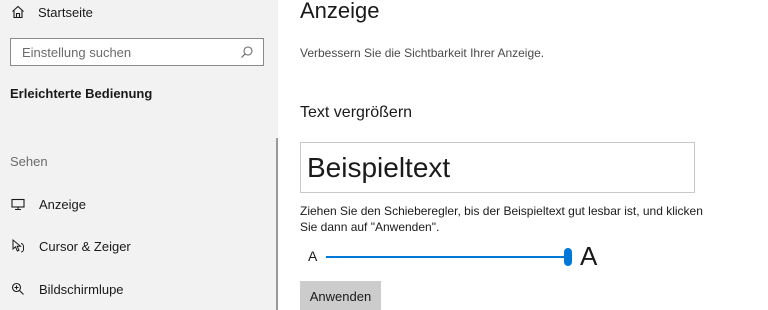 This screenshot has width=768, height=310. Describe the element at coordinates (247, 52) in the screenshot. I see `search-icon` at that location.